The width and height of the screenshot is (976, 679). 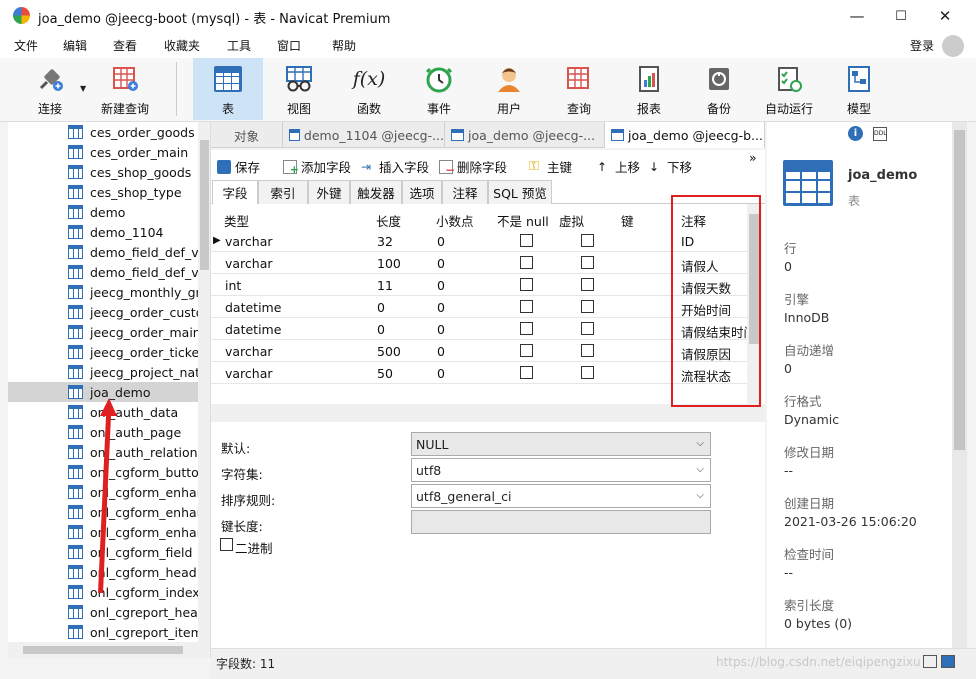 What do you see at coordinates (473, 167) in the screenshot?
I see `delete-field-button: − 删除字段` at bounding box center [473, 167].